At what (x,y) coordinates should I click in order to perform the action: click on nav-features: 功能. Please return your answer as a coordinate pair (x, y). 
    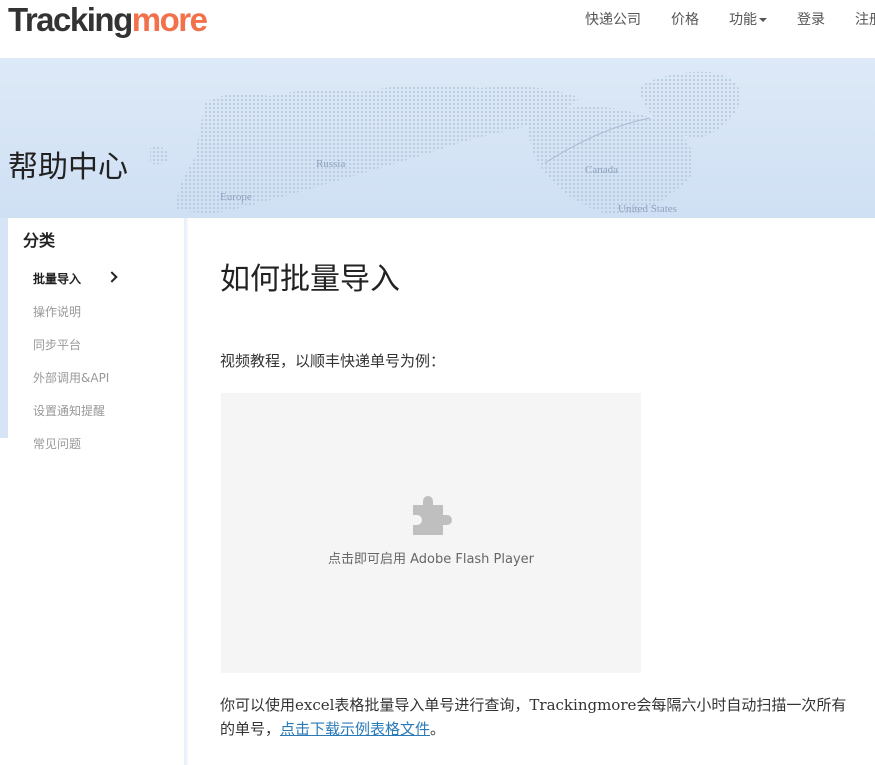
    Looking at the image, I should click on (748, 20).